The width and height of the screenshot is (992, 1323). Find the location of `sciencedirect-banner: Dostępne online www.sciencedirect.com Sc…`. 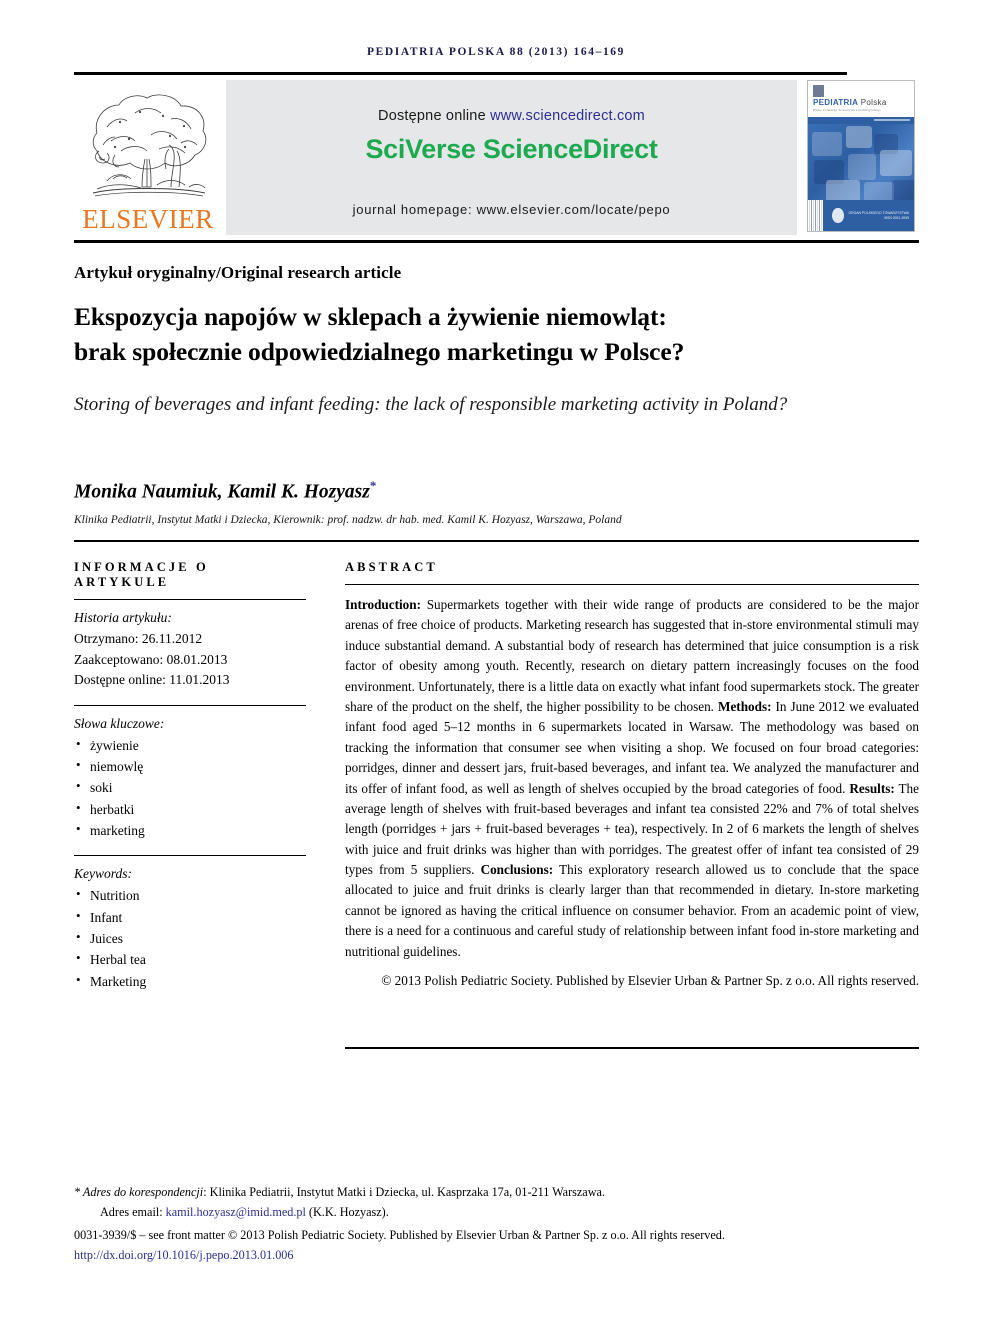

sciencedirect-banner: Dostępne online www.sciencedirect.com Sc… is located at coordinates (511, 157).